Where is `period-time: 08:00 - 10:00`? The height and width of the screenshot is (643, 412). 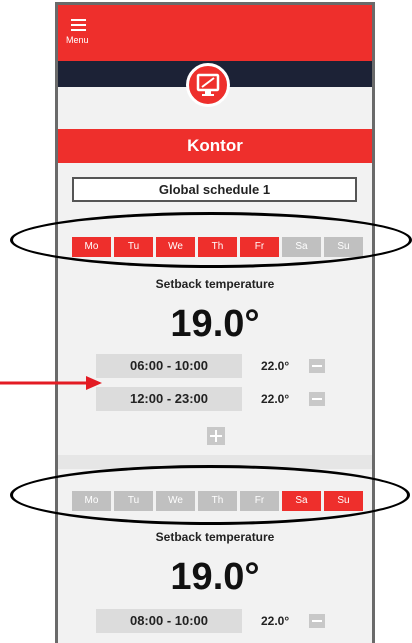 period-time: 08:00 - 10:00 is located at coordinates (169, 621).